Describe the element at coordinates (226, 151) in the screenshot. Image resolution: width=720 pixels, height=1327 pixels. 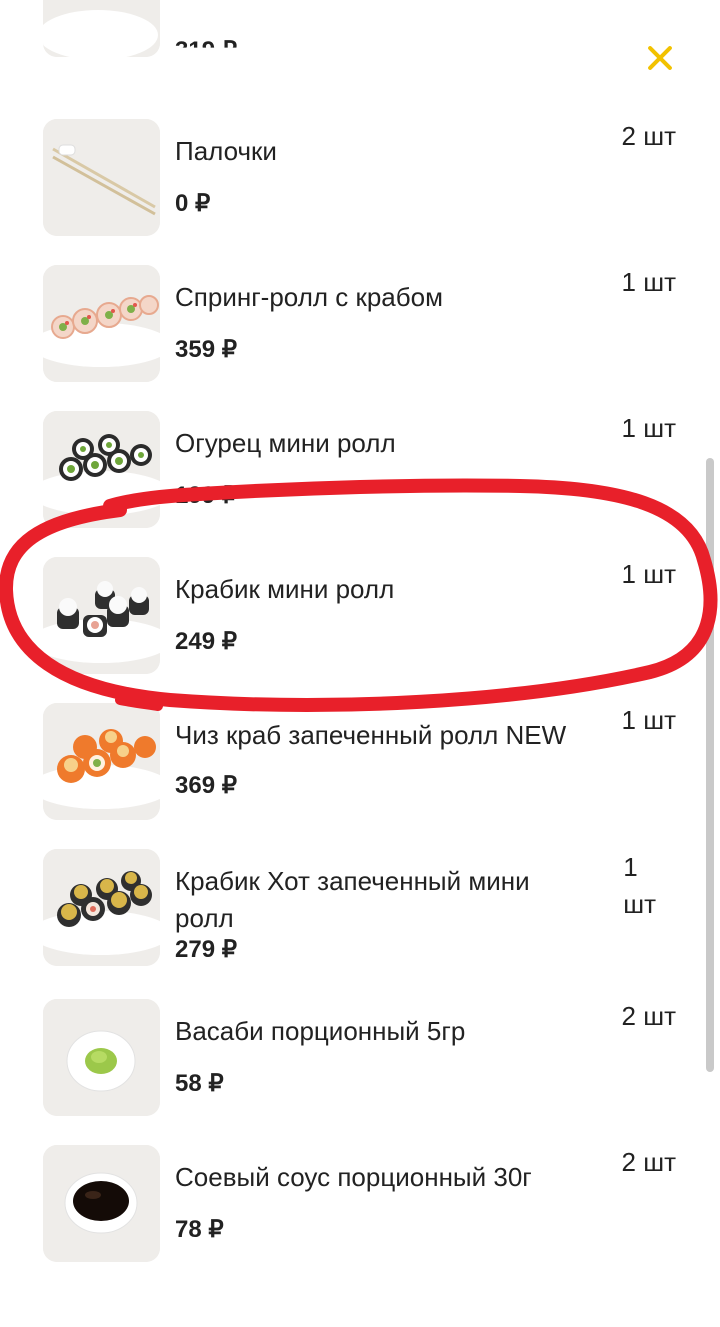
I see `item-name: Палочки` at that location.